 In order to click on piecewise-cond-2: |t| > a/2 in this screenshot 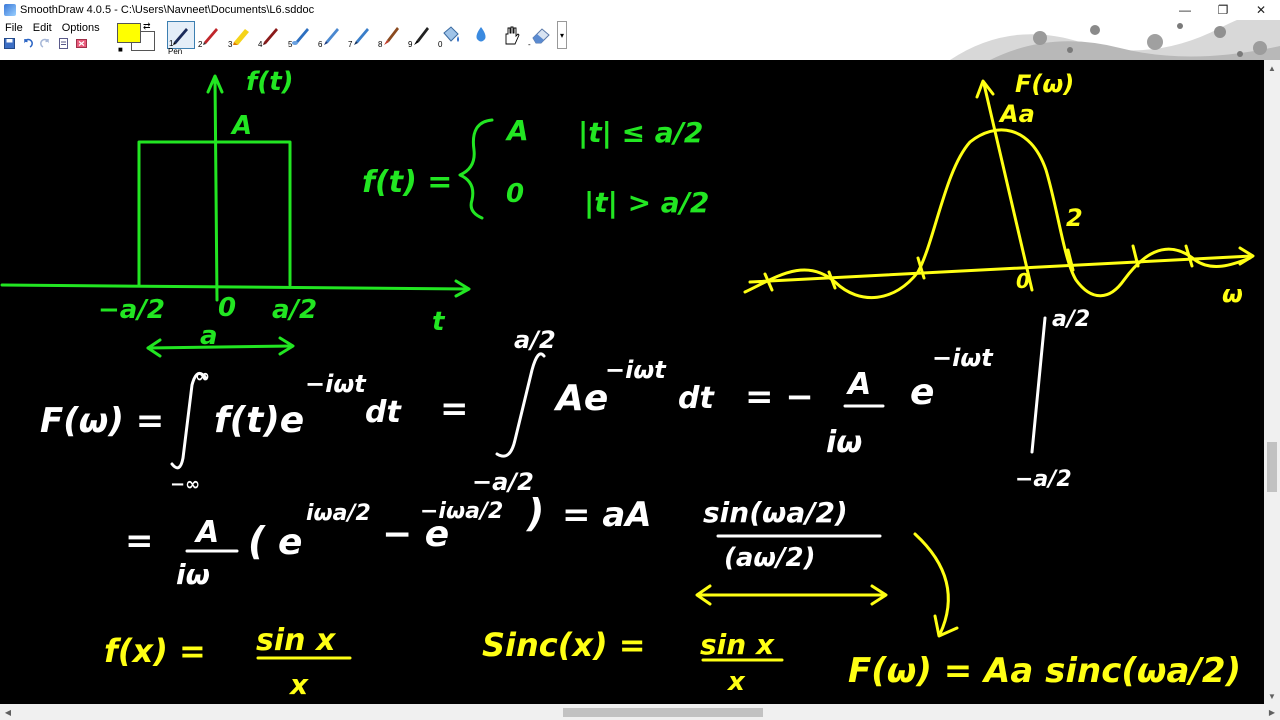, I will do `click(646, 202)`.